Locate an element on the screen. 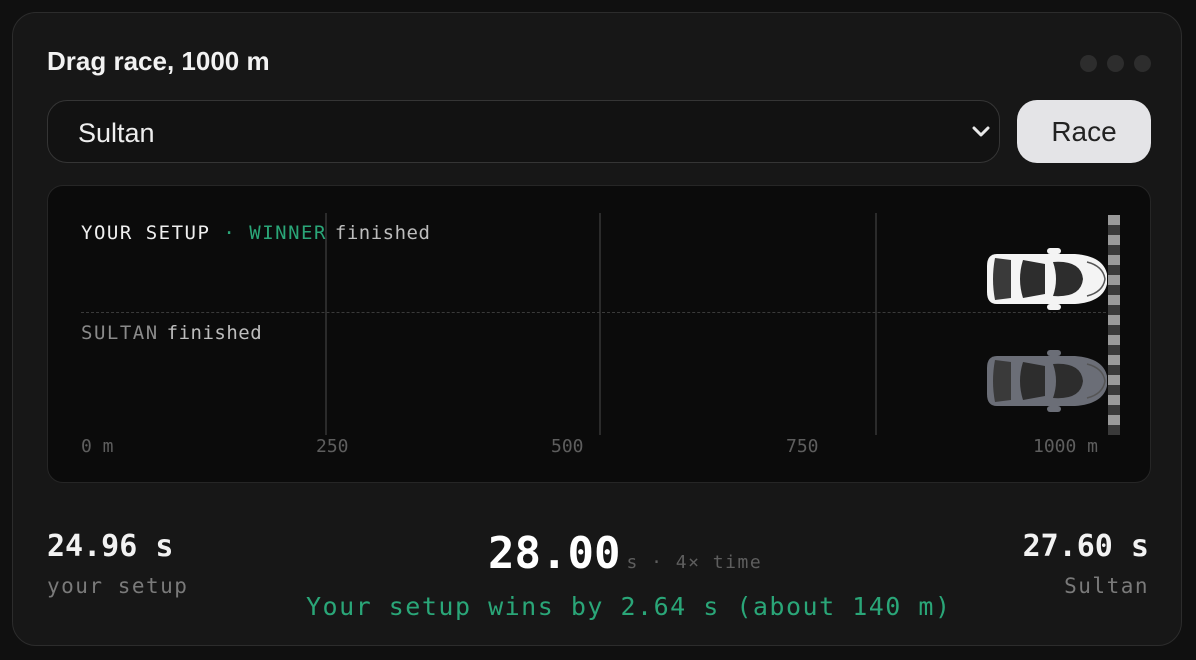 This screenshot has width=1196, height=660. your-time-label: your setup is located at coordinates (118, 586).